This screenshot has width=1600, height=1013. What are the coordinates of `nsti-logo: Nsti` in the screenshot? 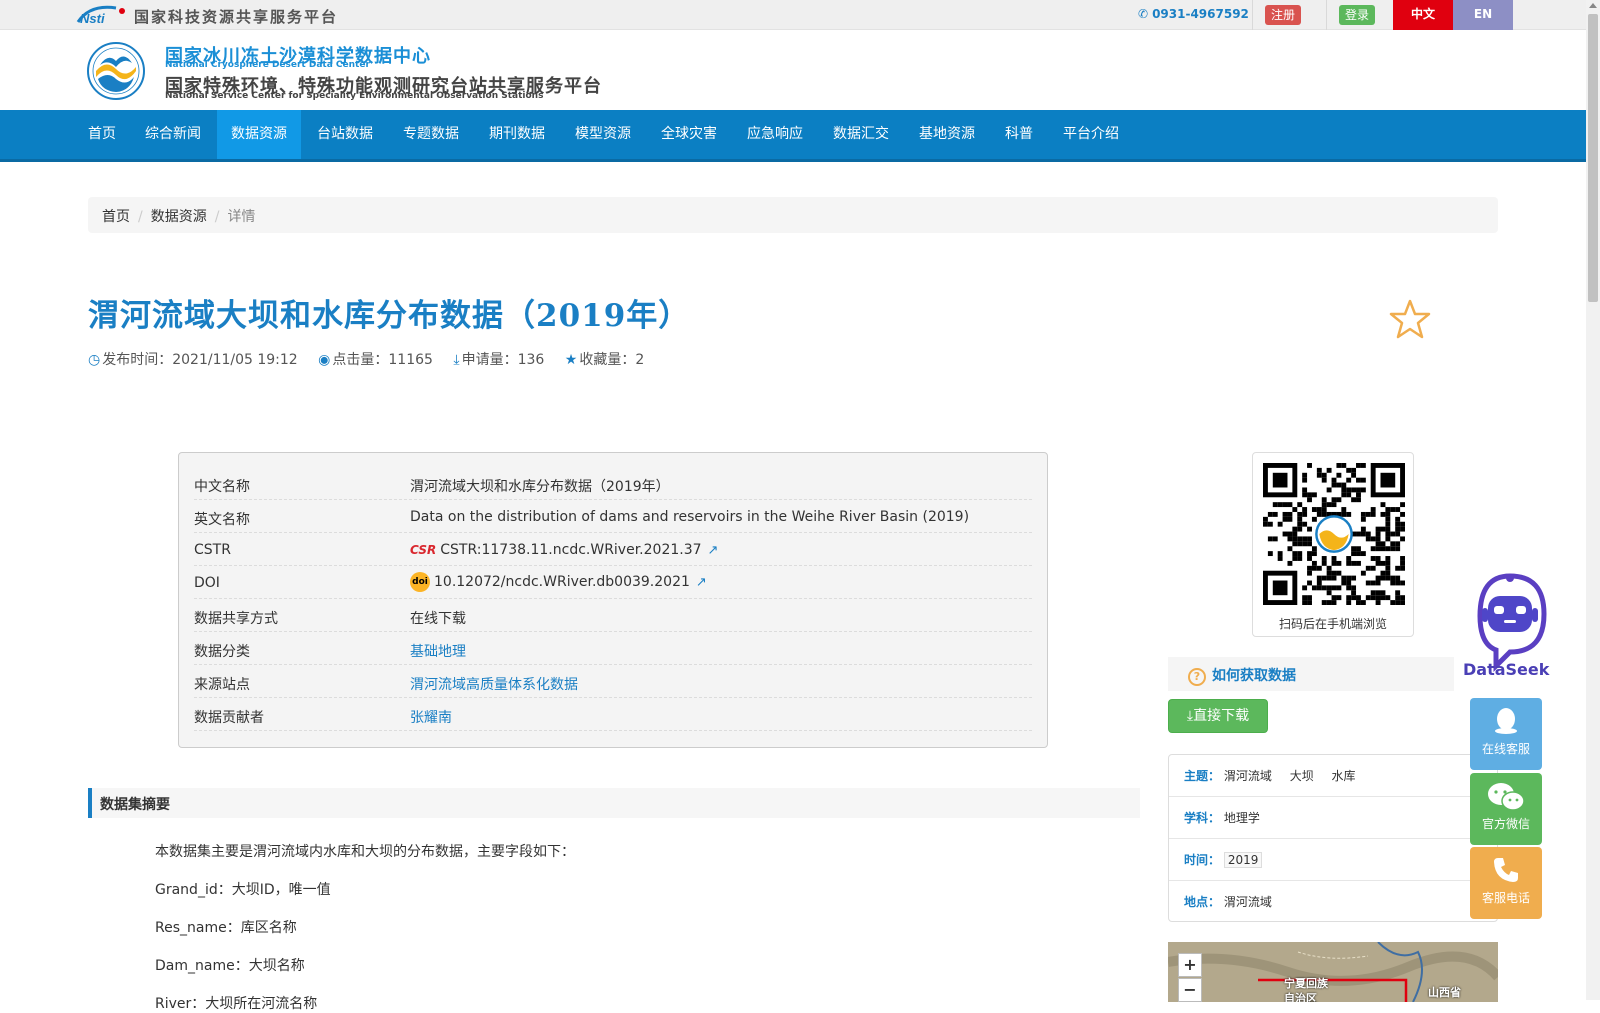 It's located at (102, 15).